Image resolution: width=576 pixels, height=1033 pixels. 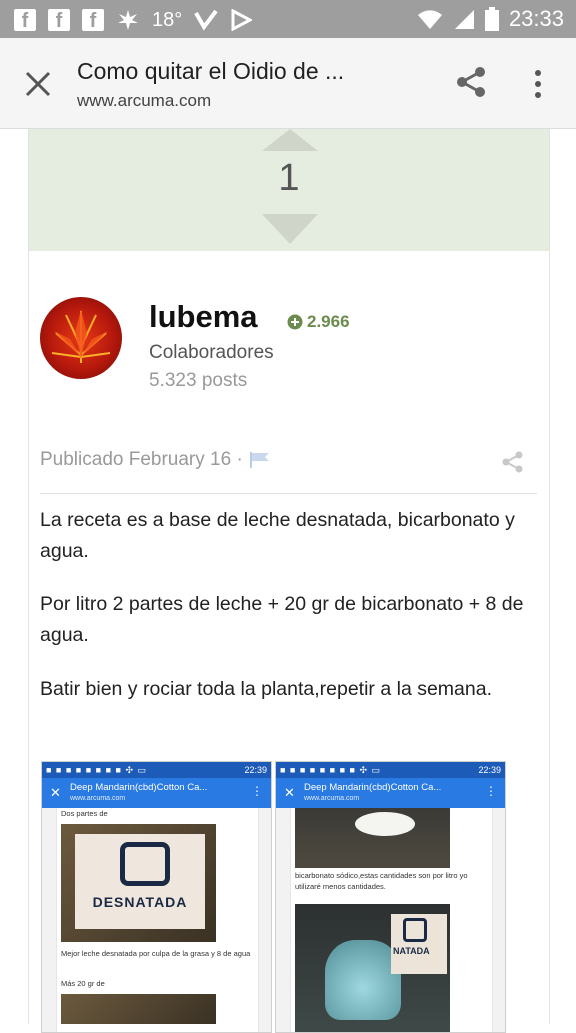 What do you see at coordinates (198, 380) in the screenshot?
I see `author-post-count: 5.323 posts` at bounding box center [198, 380].